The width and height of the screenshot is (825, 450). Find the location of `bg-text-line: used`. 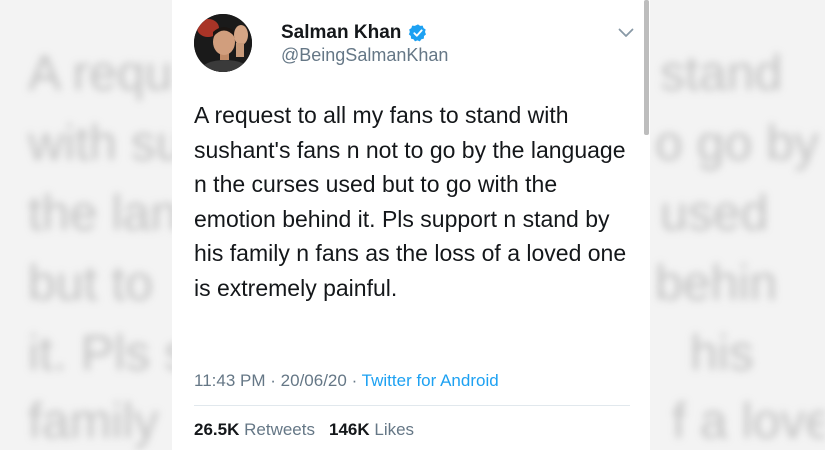

bg-text-line: used is located at coordinates (714, 213).